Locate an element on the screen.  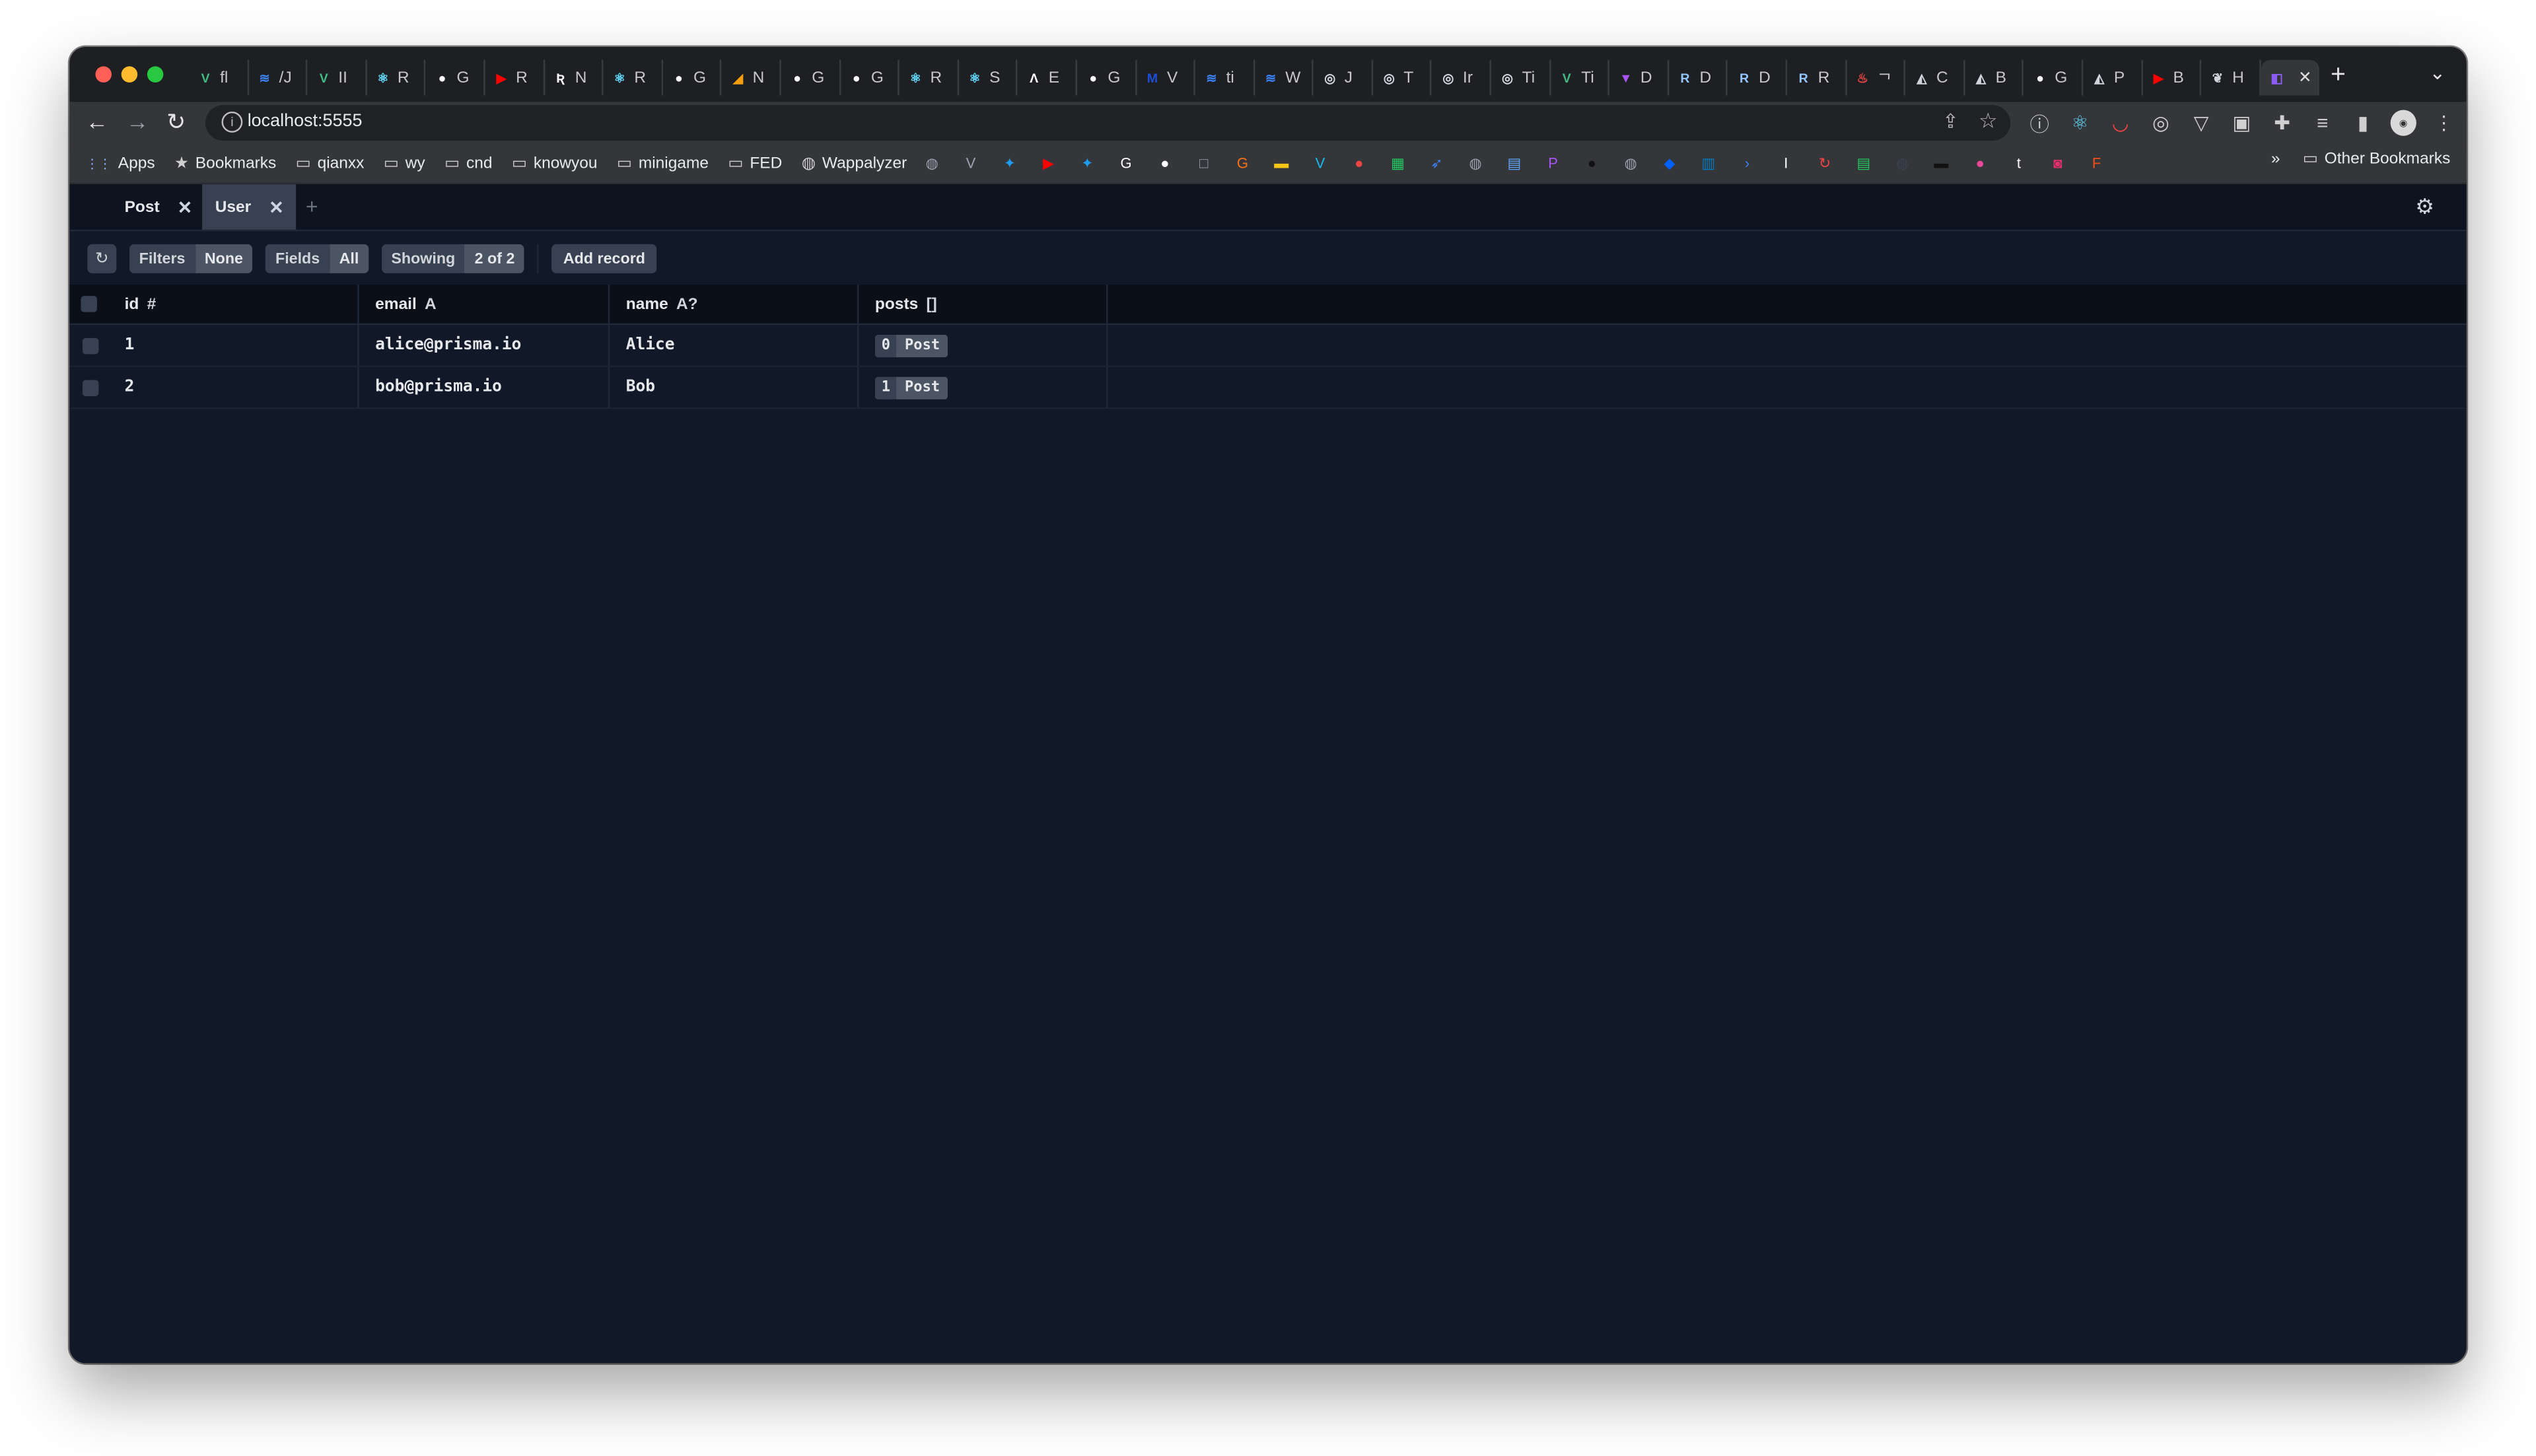
cell-posts: 0 Post is located at coordinates (983, 345).